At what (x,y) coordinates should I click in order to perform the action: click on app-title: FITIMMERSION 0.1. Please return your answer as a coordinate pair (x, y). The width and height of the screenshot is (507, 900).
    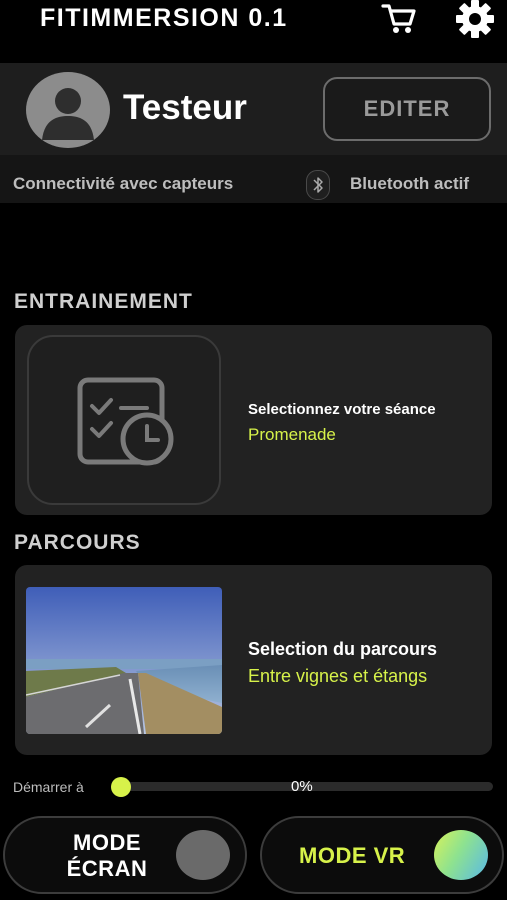
    Looking at the image, I should click on (164, 18).